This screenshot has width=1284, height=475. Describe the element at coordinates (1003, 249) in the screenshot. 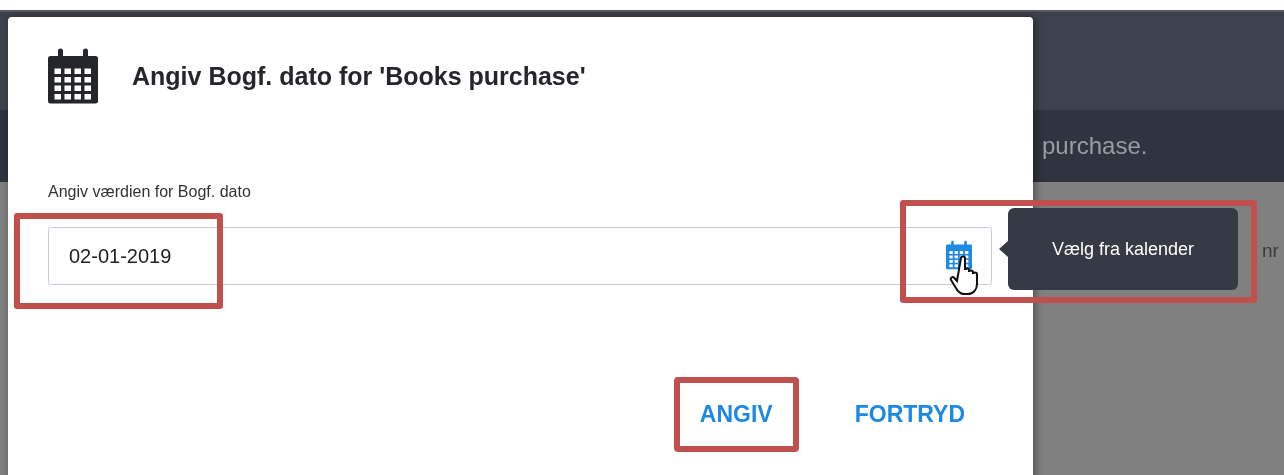

I see `tooltip-pointer` at that location.